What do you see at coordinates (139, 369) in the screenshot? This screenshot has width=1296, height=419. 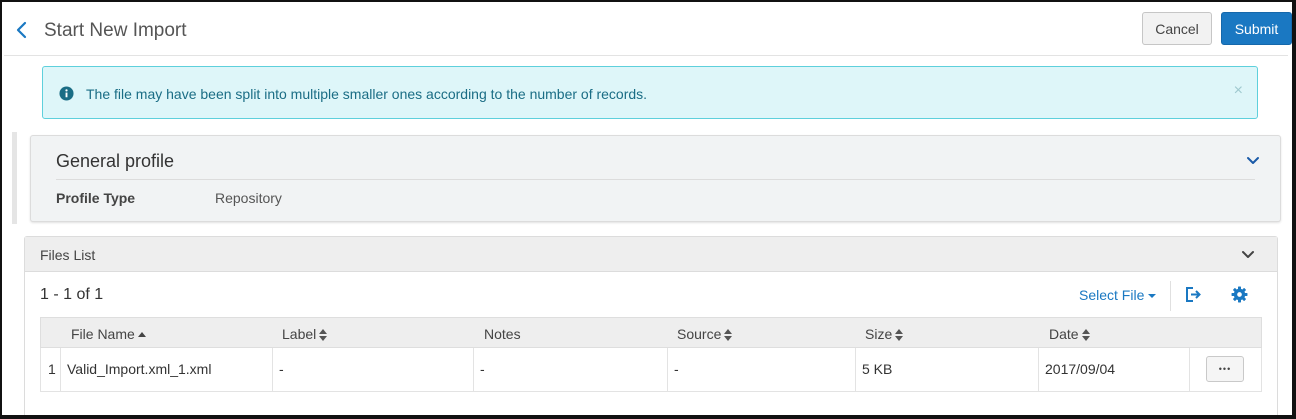 I see `file-name-cell: Valid_Import.xml_1.xml` at bounding box center [139, 369].